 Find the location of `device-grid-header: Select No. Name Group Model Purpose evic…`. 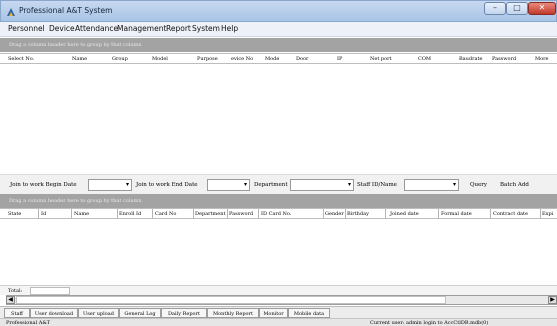

device-grid-header: Select No. Name Group Model Purpose evic… is located at coordinates (278, 58).